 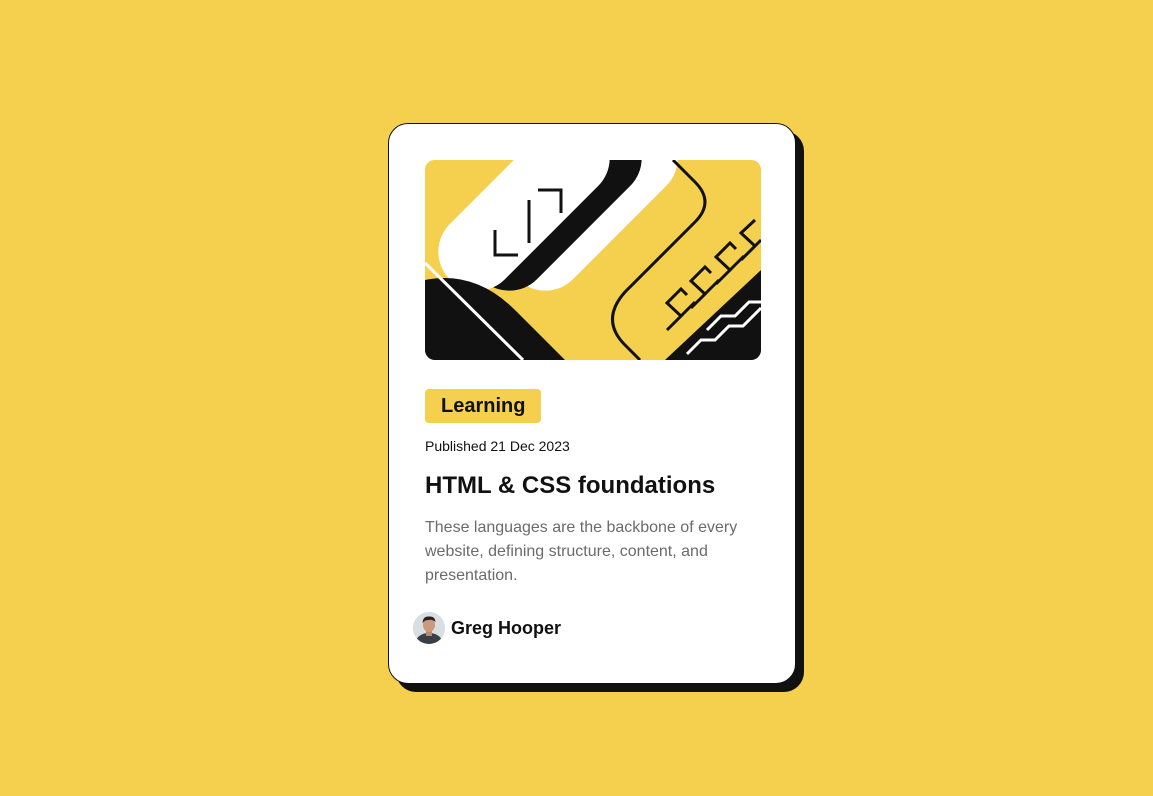 I want to click on hero-illustration, so click(x=593, y=260).